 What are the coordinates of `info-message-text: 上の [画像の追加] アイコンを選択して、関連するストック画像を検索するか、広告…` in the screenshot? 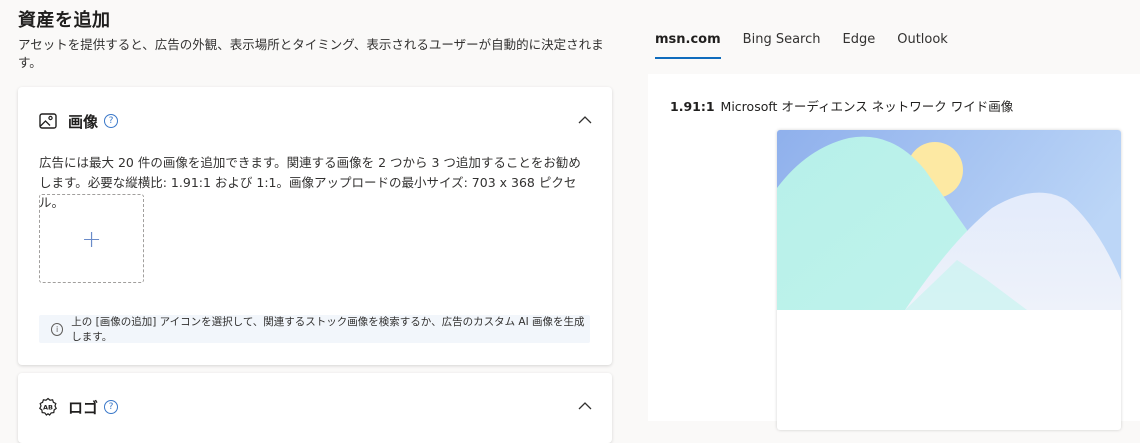 It's located at (328, 329).